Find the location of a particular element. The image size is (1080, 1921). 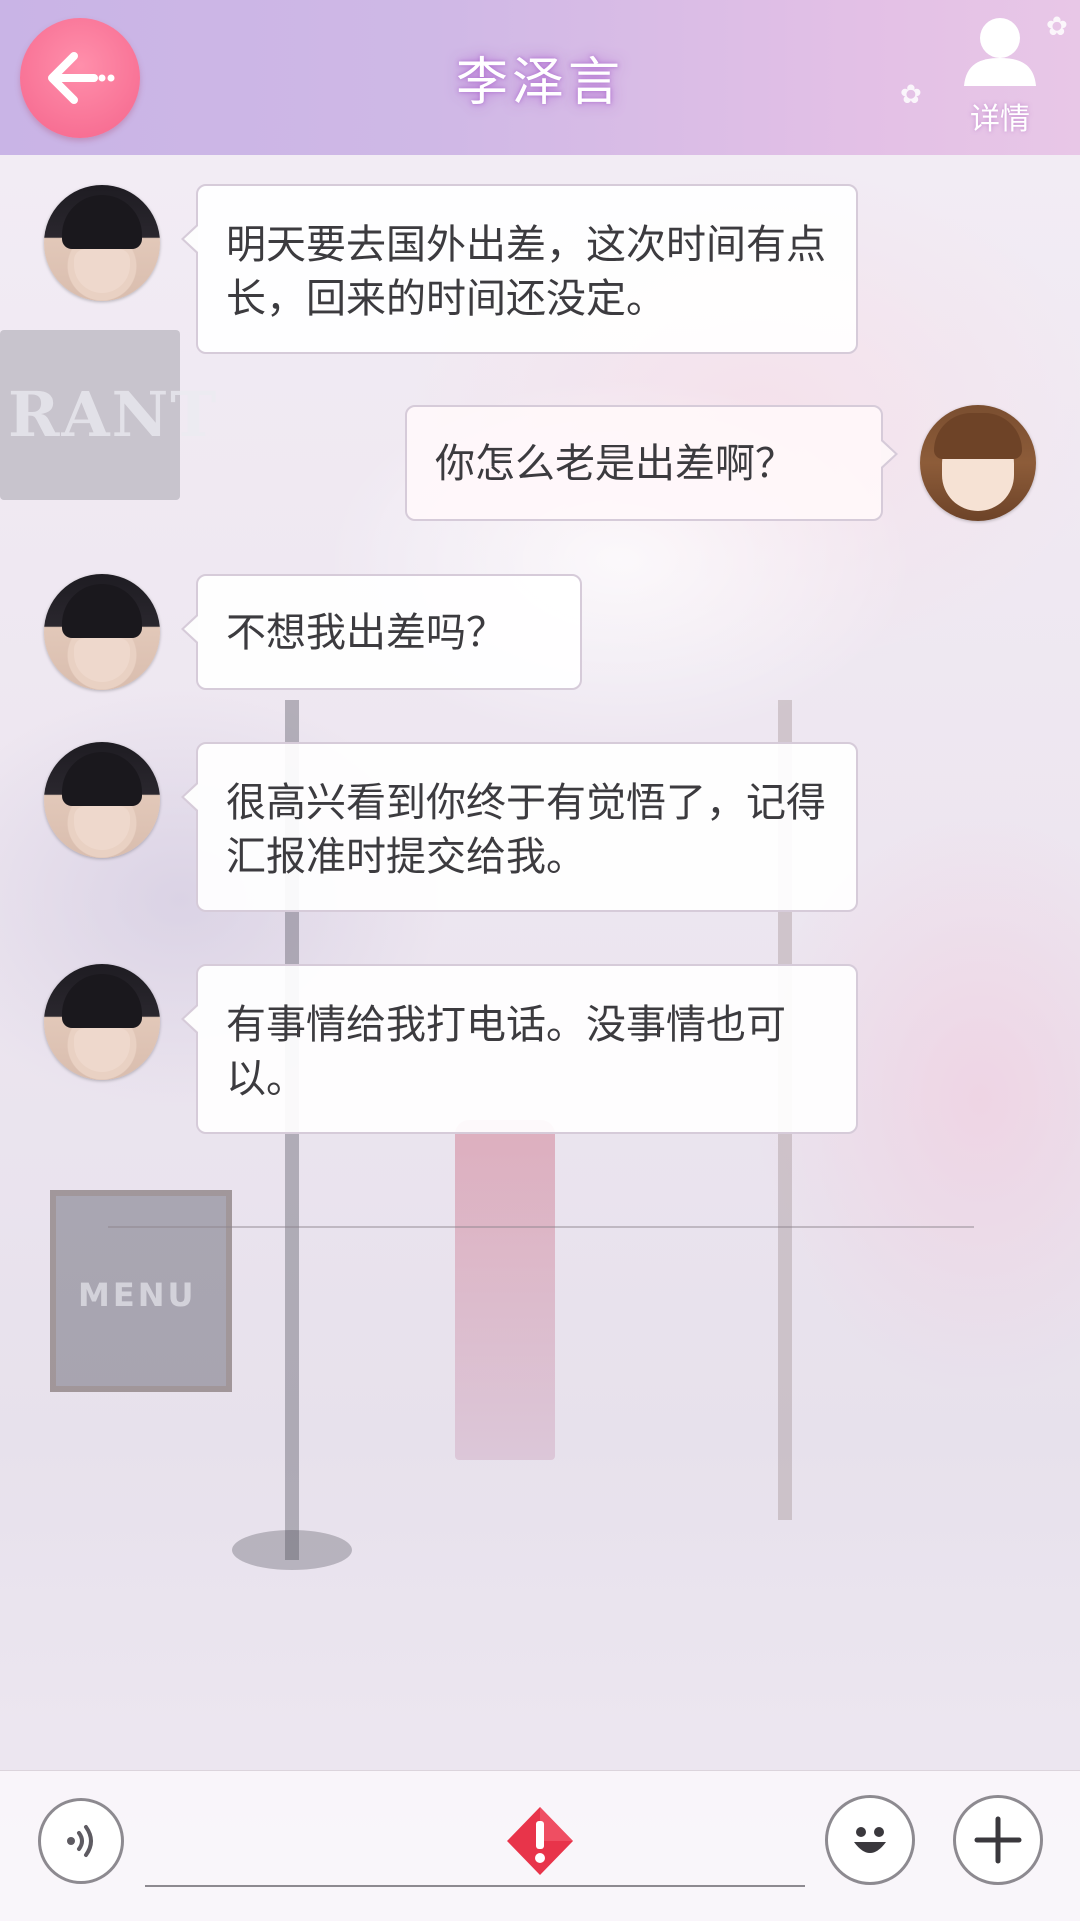

message-bubble: 你怎么老是出差啊？ is located at coordinates (651, 463).